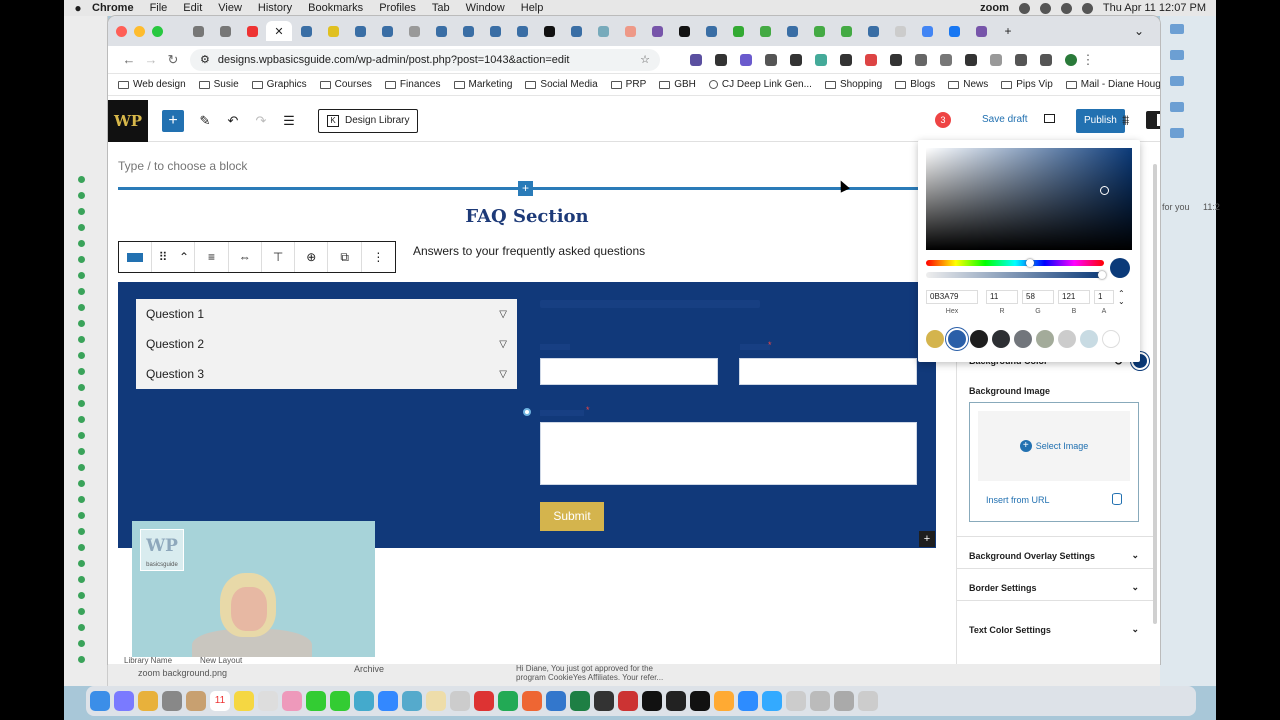  What do you see at coordinates (1045, 8) in the screenshot?
I see `tray-icon` at bounding box center [1045, 8].